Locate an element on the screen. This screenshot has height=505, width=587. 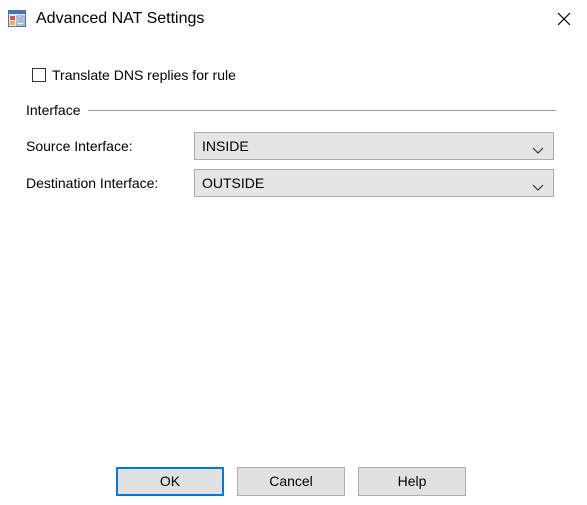
destination-interface-value: OUTSIDE is located at coordinates (233, 183).